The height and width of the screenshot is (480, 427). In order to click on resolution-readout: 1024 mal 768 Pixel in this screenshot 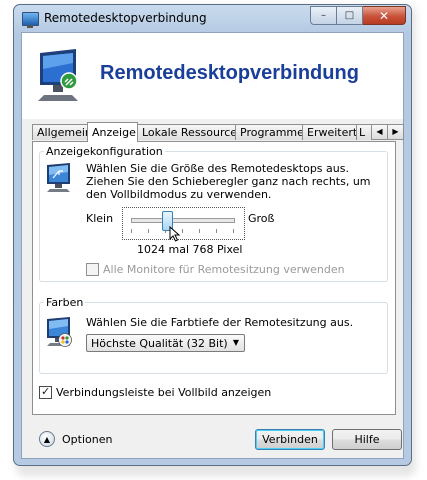, I will do `click(190, 249)`.